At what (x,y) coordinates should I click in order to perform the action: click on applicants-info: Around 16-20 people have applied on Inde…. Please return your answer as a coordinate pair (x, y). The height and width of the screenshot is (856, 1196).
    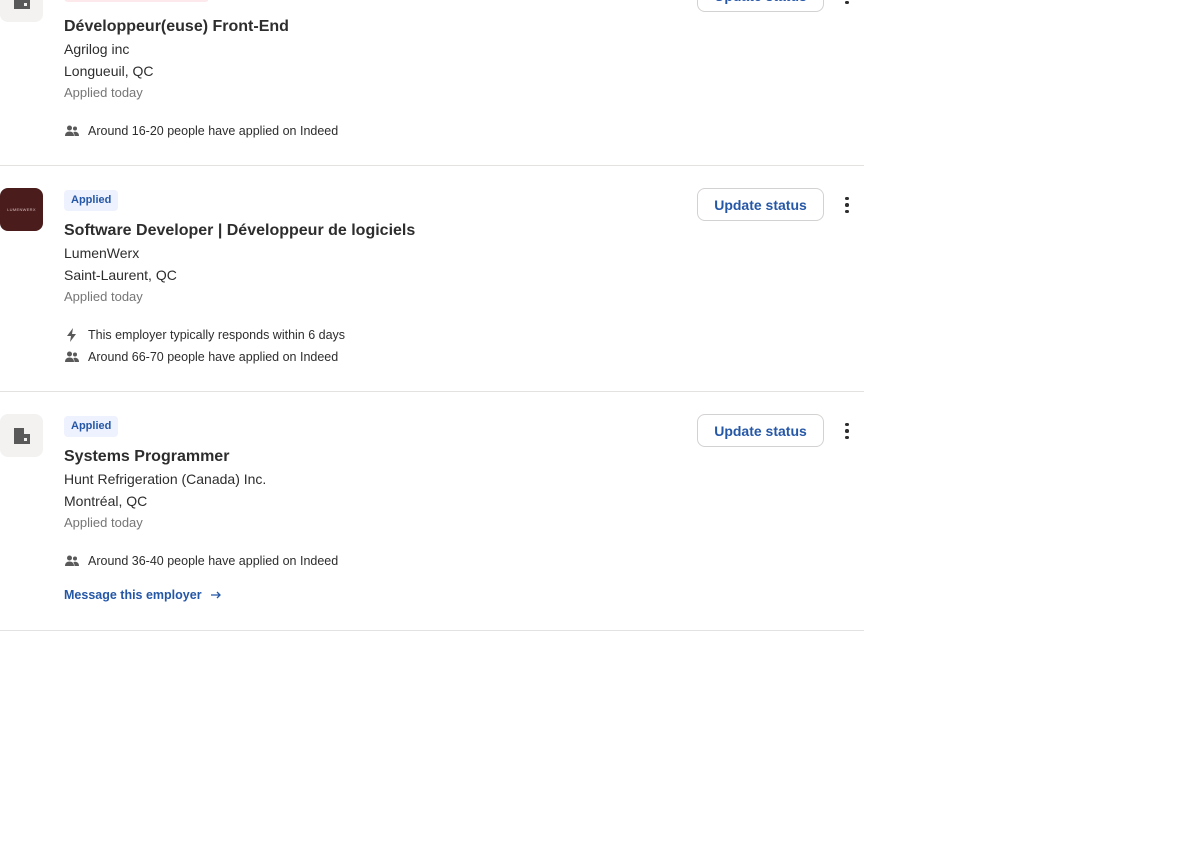
    Looking at the image, I should click on (464, 131).